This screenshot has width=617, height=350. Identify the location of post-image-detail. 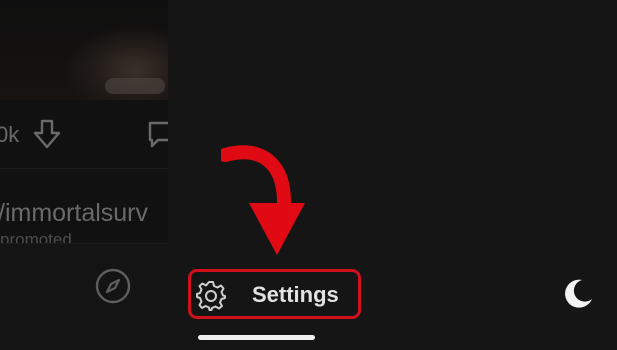
(135, 86).